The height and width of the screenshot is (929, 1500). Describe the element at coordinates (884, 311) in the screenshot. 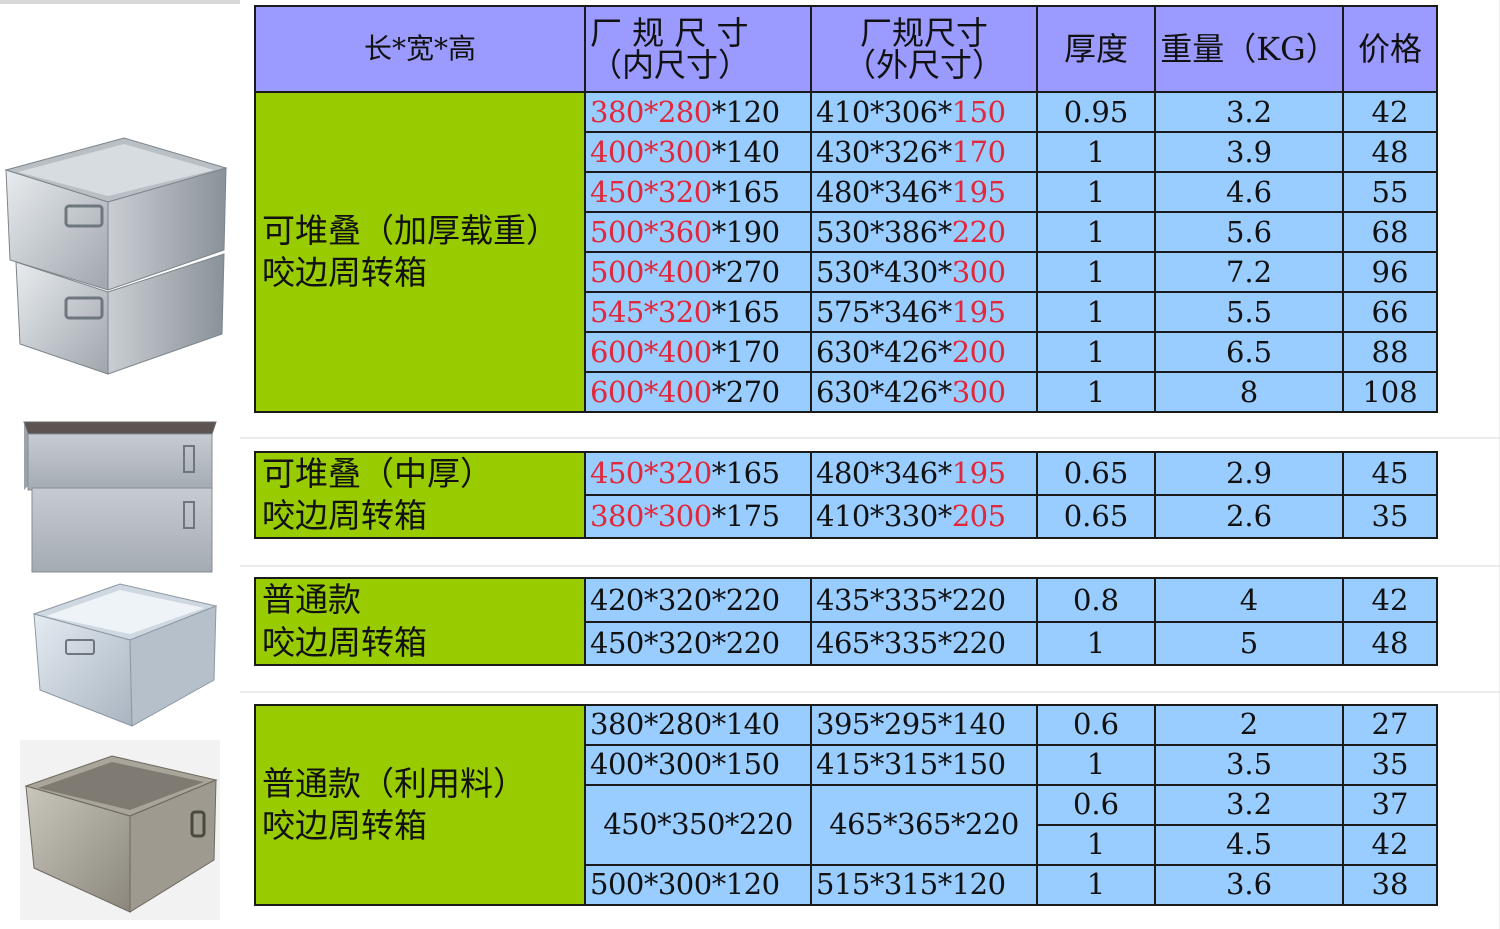

I see `outer-black-part: 575*346*` at that location.